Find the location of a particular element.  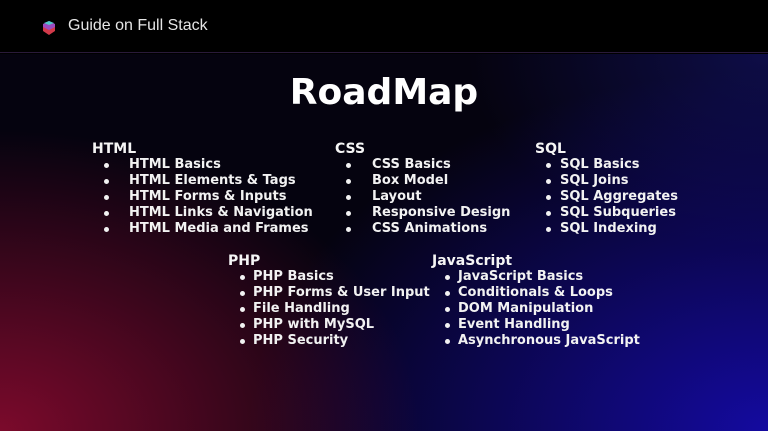

topic-label: PHP Basics is located at coordinates (293, 276).